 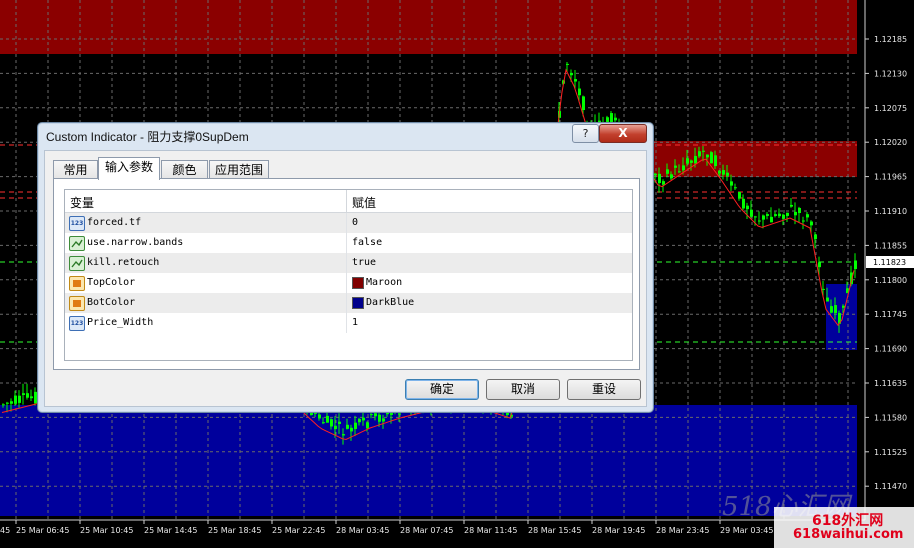 I want to click on time-label: 29 Mar 03:45, so click(x=746, y=530).